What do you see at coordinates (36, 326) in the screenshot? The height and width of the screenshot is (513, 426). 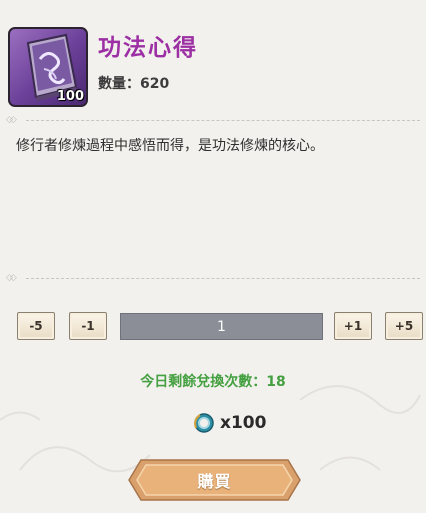 I see `minus-5-button: -5` at bounding box center [36, 326].